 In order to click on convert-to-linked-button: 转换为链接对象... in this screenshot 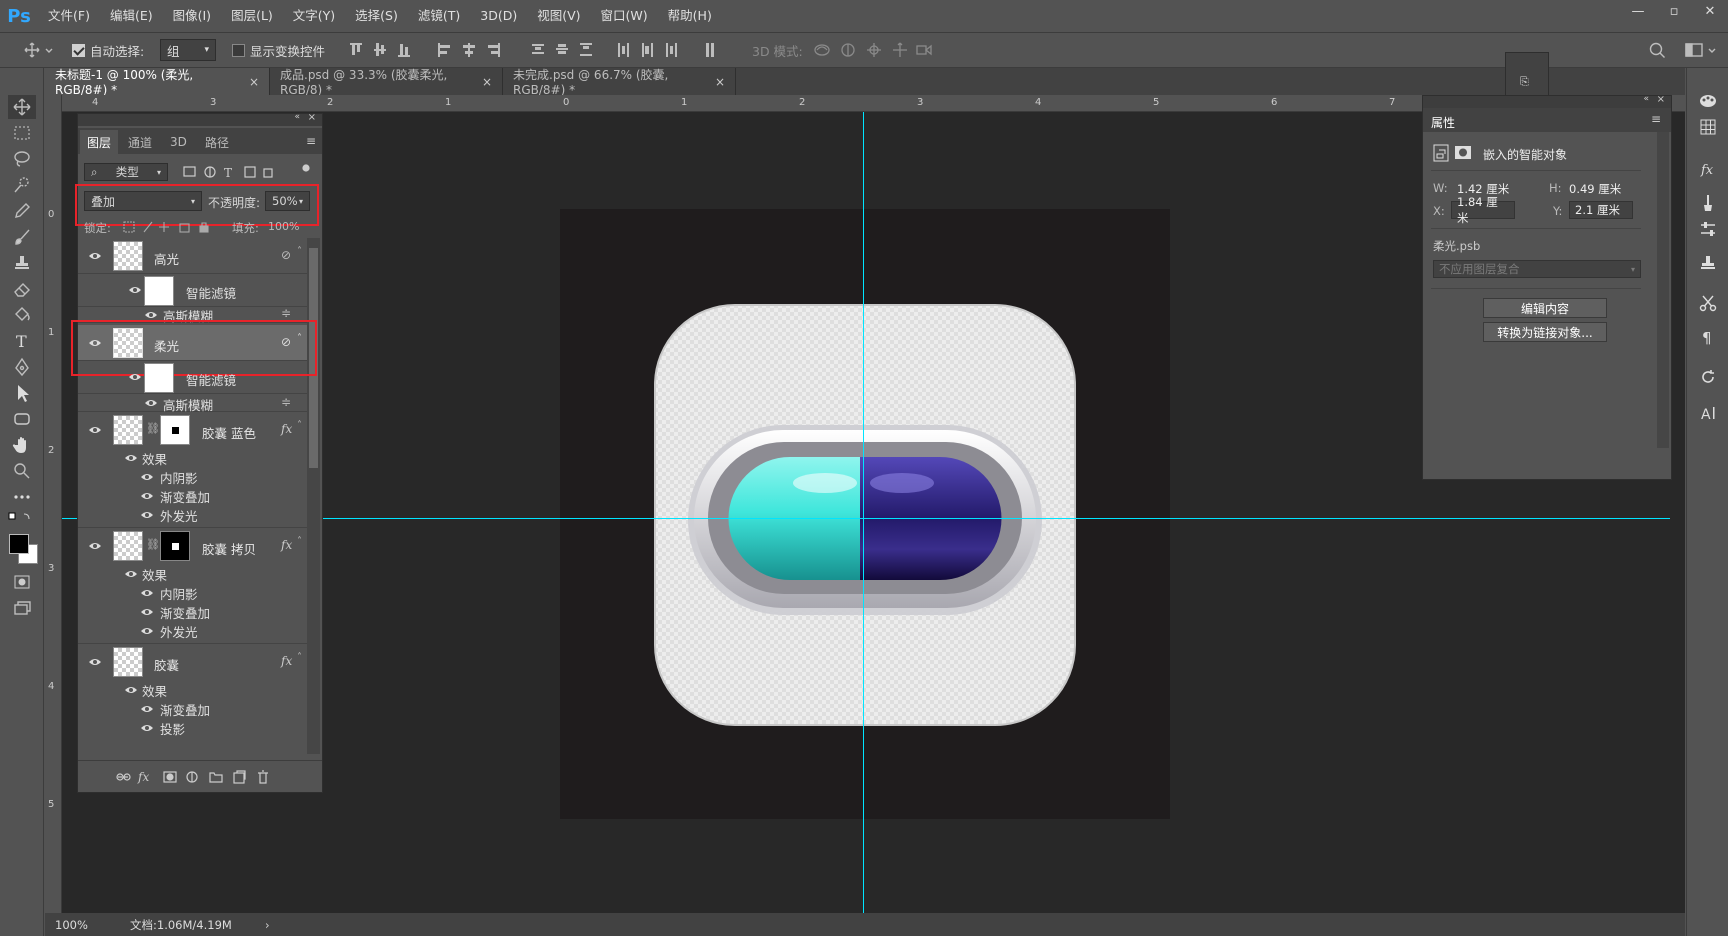, I will do `click(1545, 332)`.